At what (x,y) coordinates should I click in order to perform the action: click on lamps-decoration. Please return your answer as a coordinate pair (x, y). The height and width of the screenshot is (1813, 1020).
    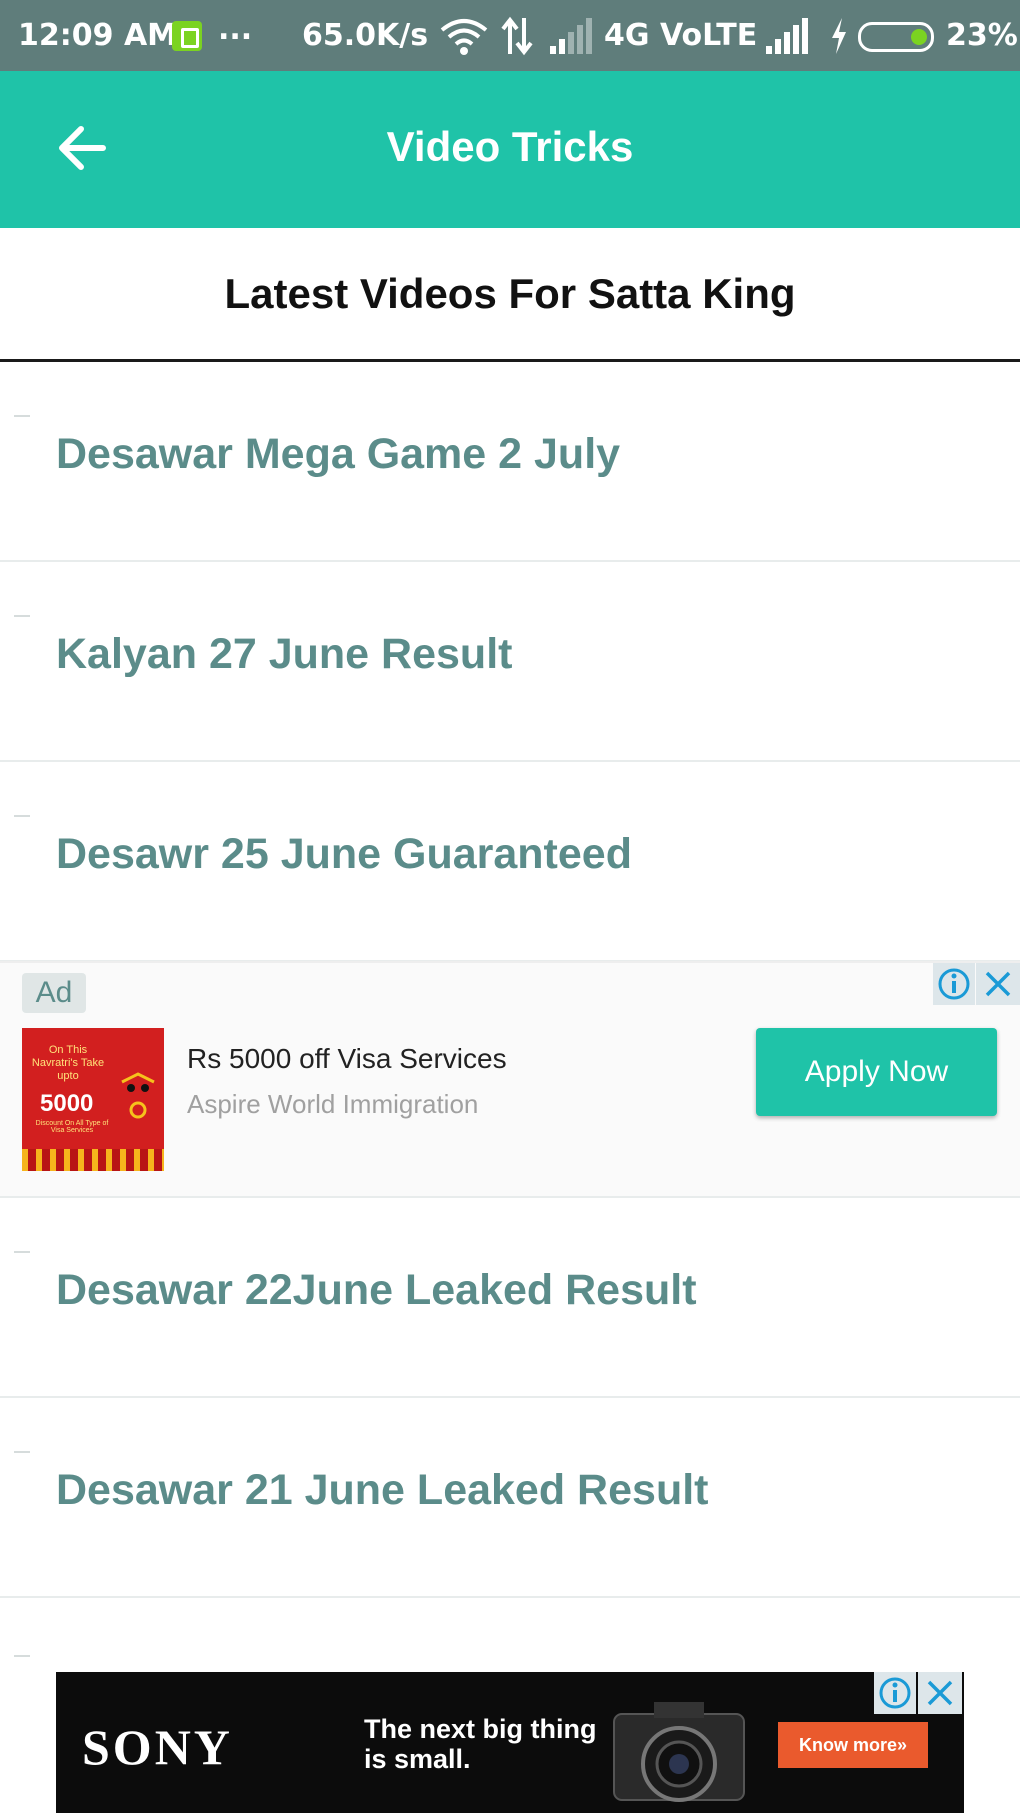
    Looking at the image, I should click on (93, 1160).